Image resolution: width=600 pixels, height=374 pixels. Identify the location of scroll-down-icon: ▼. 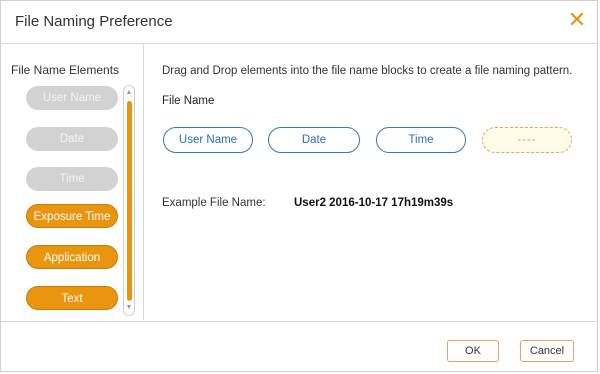
(129, 308).